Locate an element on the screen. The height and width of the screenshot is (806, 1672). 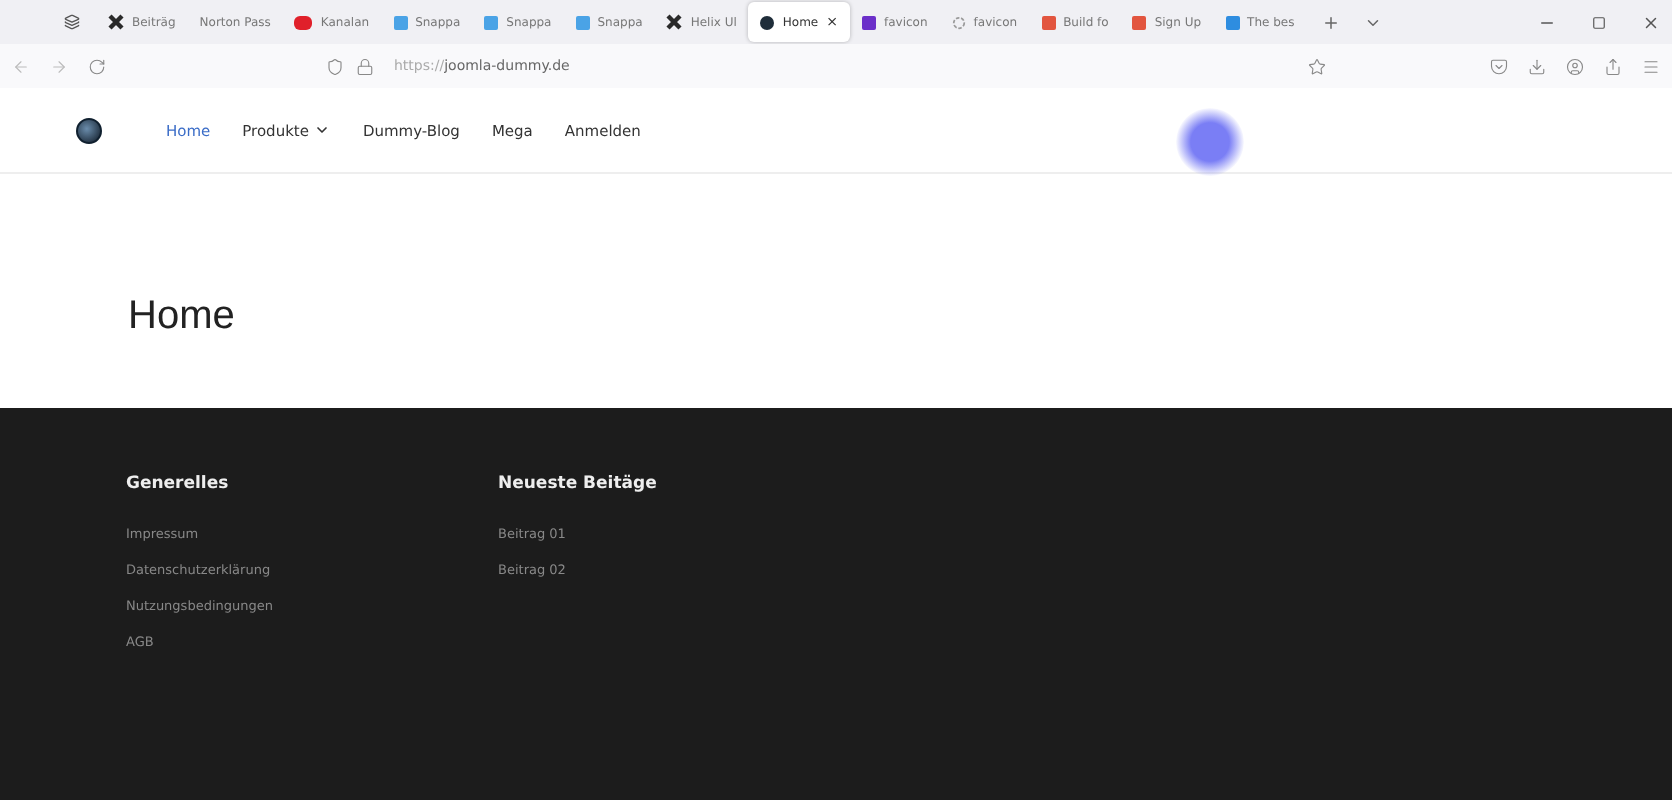
glow-blob is located at coordinates (1210, 142).